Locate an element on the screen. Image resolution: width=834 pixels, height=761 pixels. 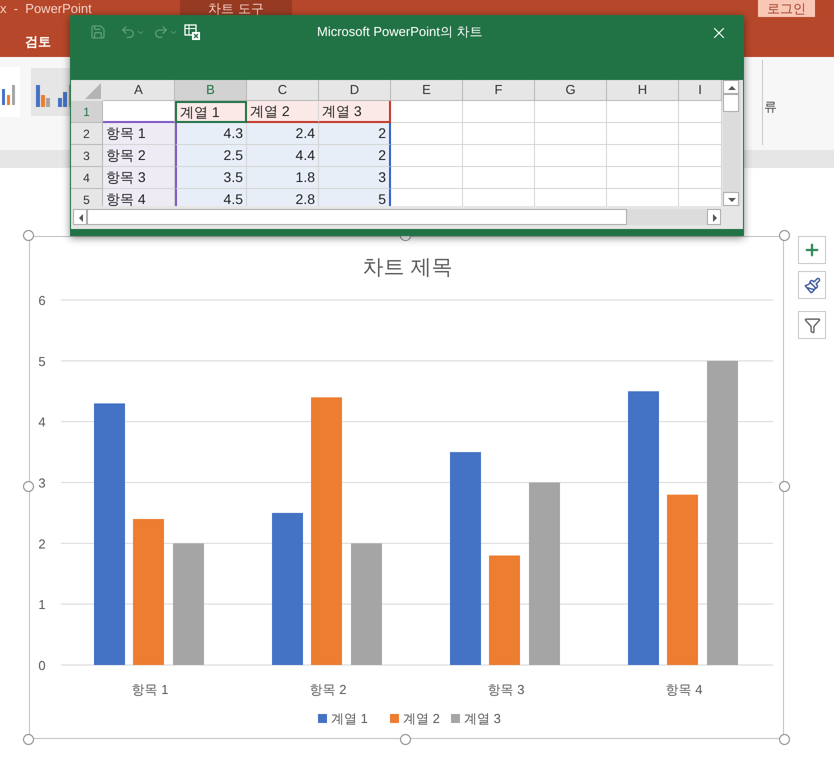
app-title: x - PowerPoint is located at coordinates (46, 8).